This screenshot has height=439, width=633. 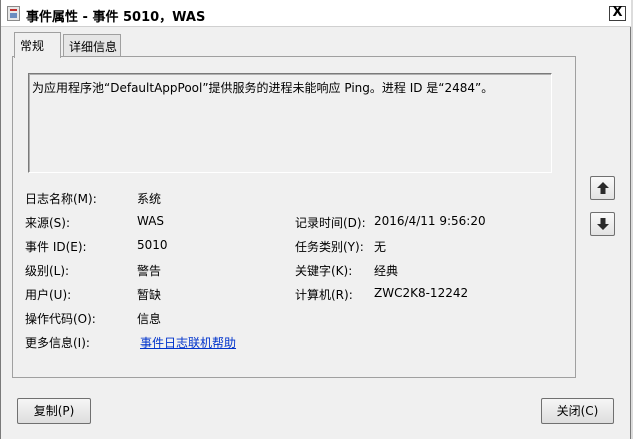 I want to click on online-help-link: 事件日志联机帮助, so click(x=188, y=342).